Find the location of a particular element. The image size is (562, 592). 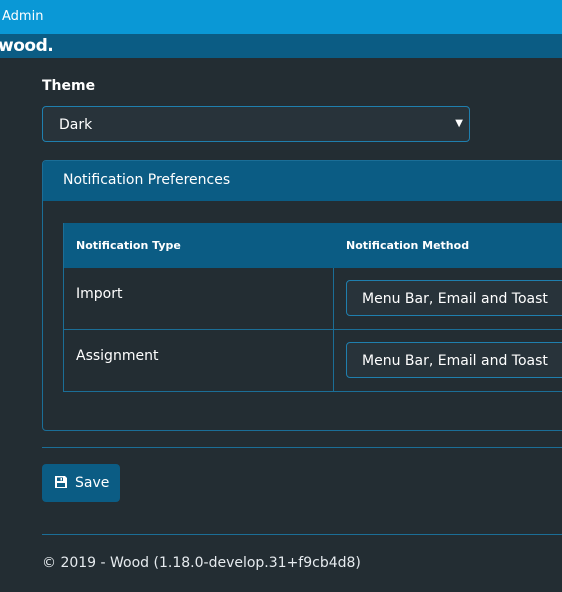

brand-bar: wood. is located at coordinates (281, 46).